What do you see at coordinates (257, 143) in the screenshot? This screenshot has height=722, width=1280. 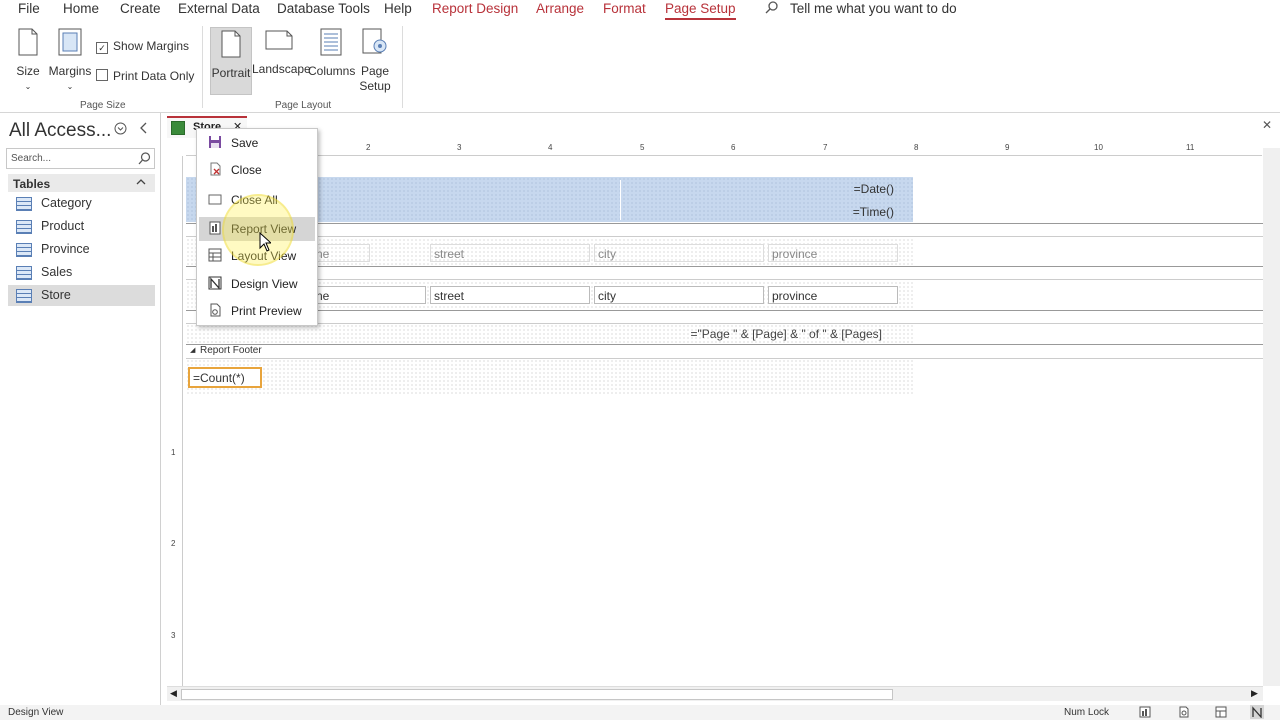 I see `menu-item-save: Save` at bounding box center [257, 143].